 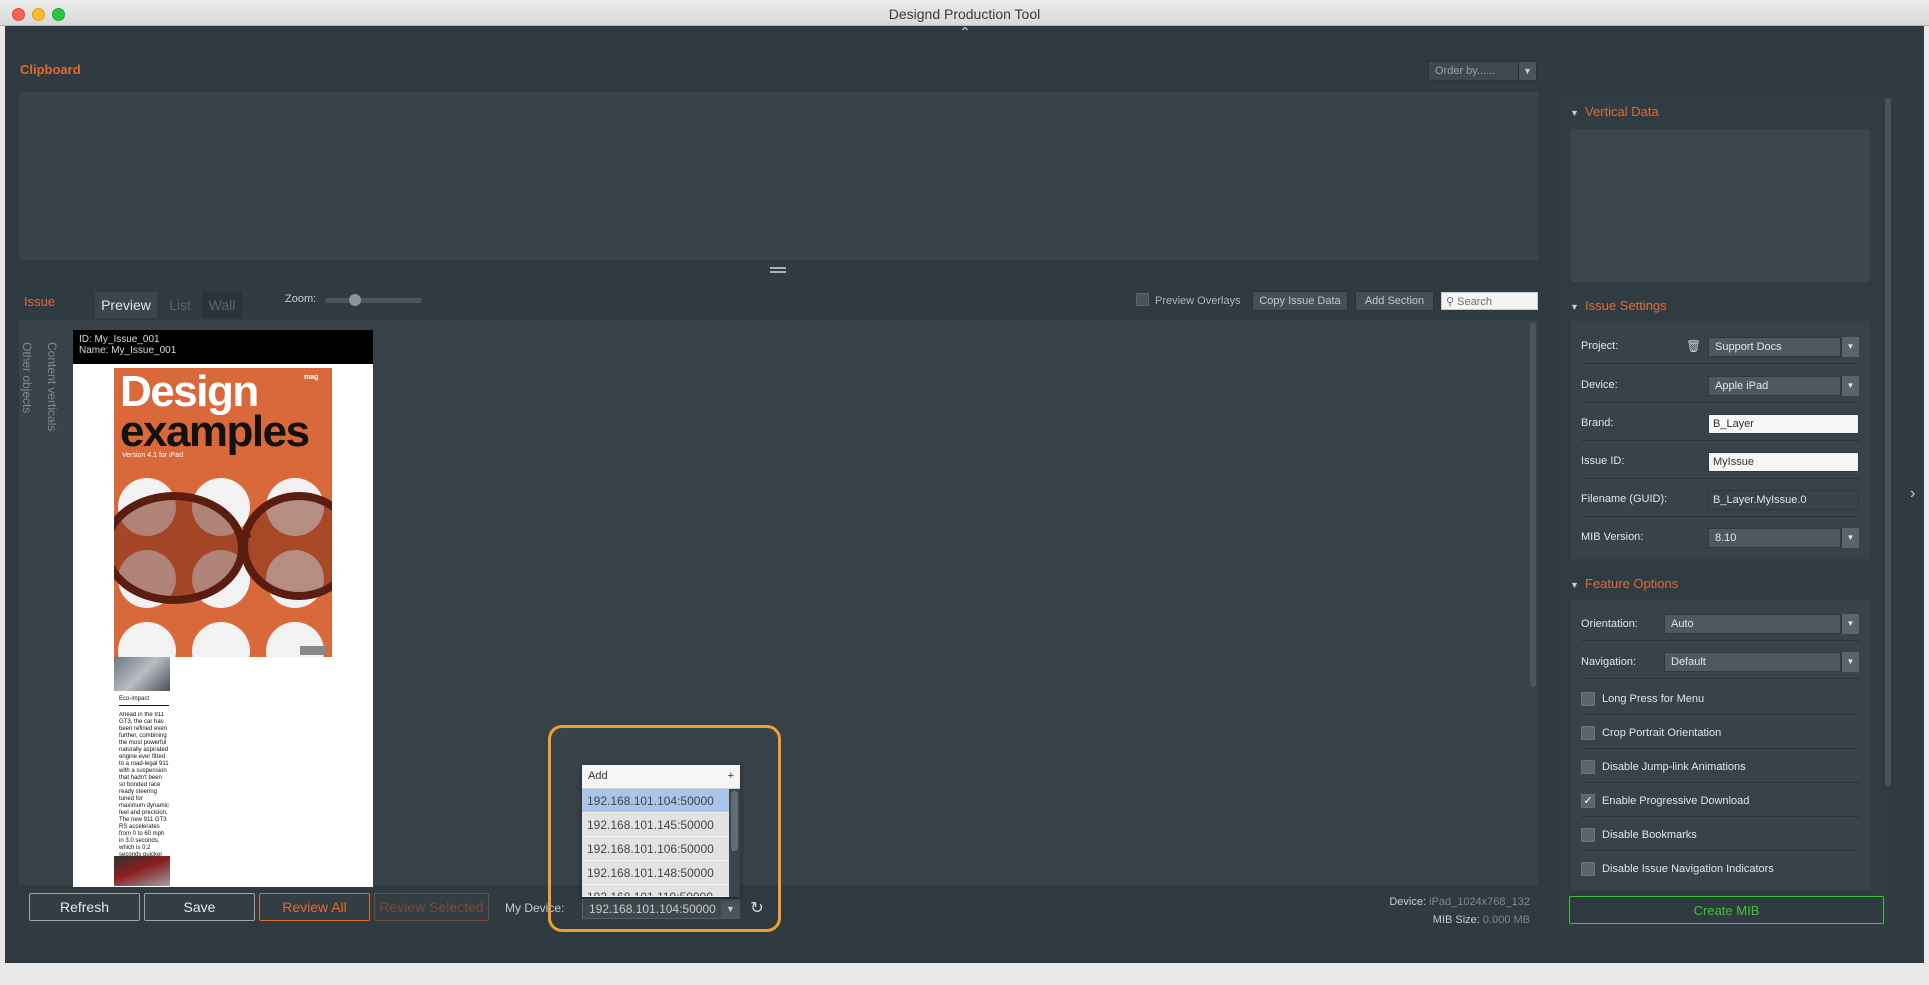 I want to click on cover-tag, so click(x=313, y=650).